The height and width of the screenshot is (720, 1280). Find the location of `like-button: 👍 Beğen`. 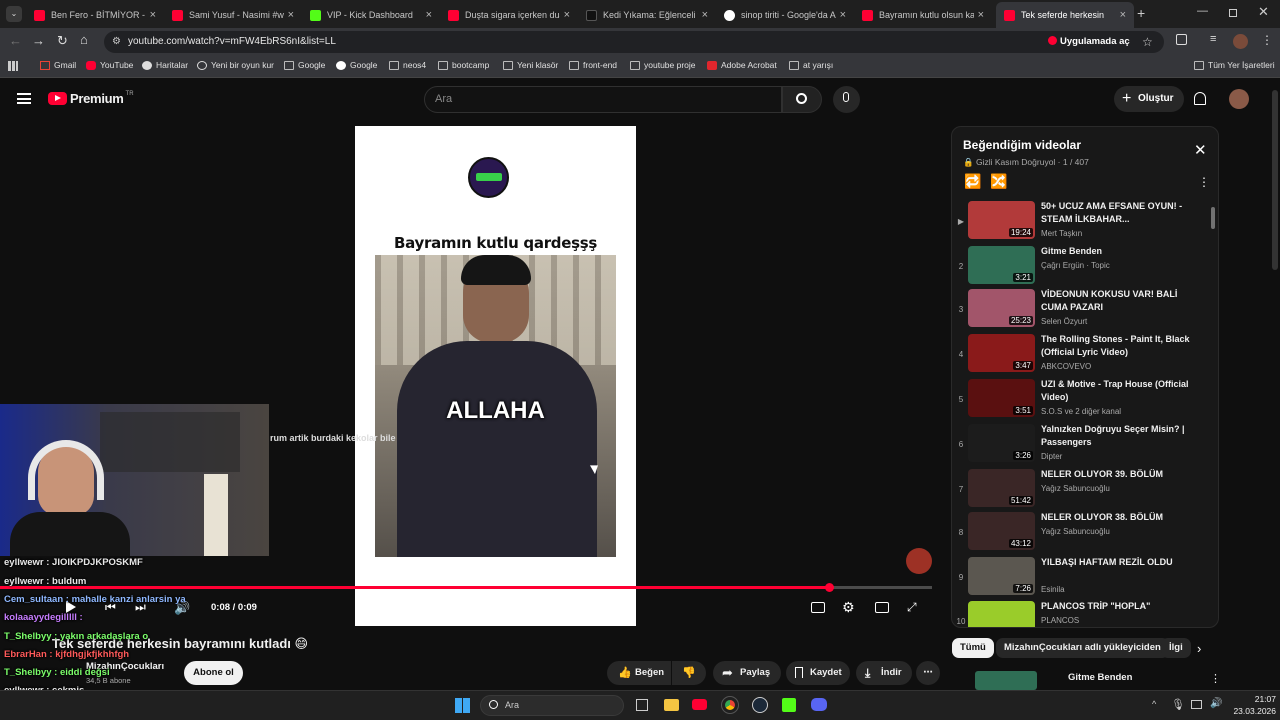

like-button: 👍 Beğen is located at coordinates (639, 673).